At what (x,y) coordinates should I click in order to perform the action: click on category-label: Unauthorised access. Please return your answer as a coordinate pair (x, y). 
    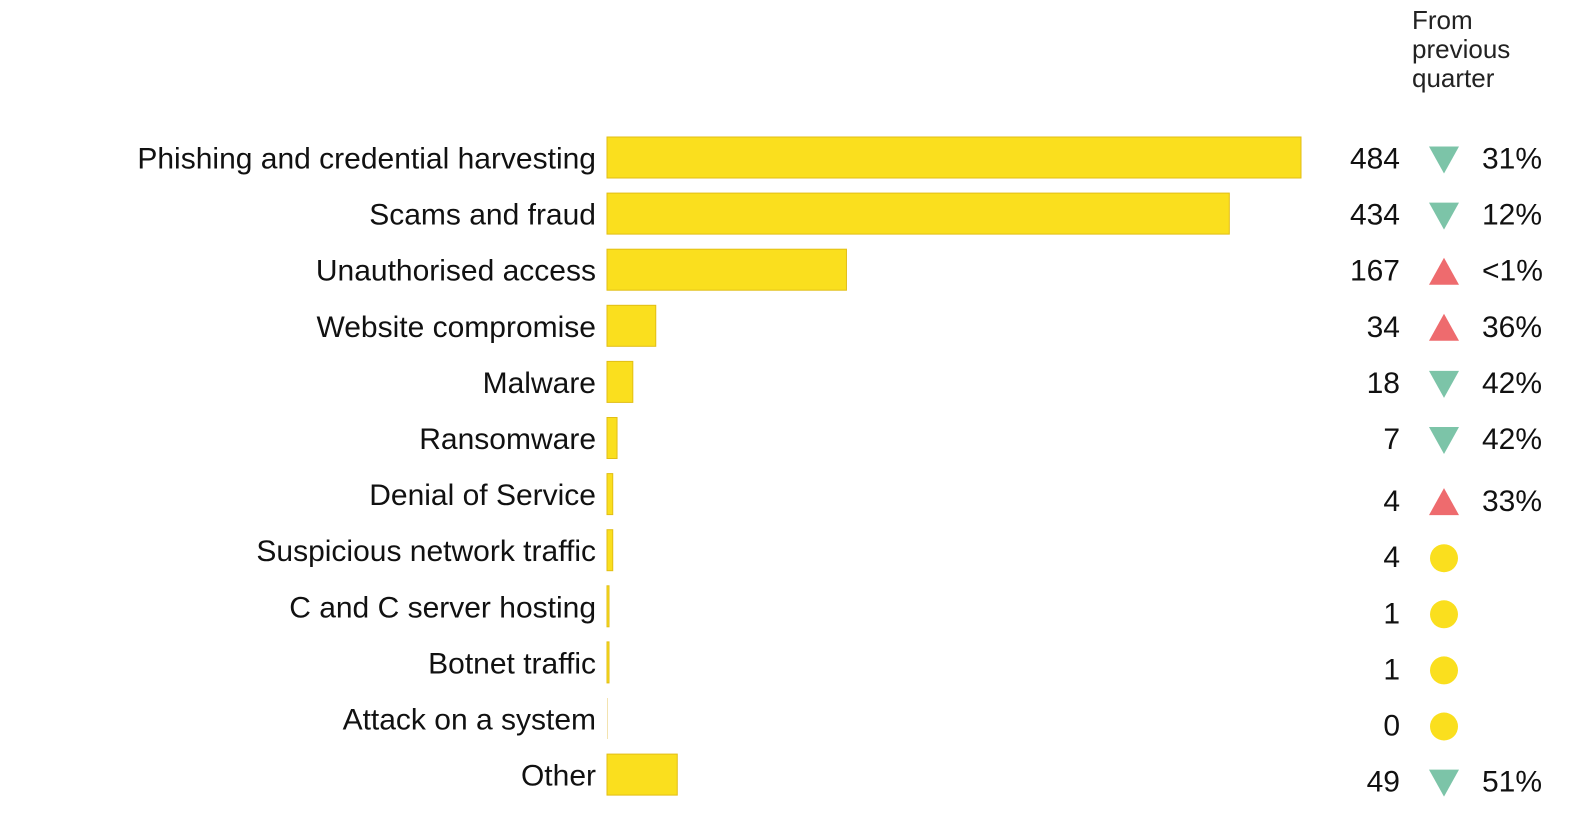
    Looking at the image, I should click on (456, 271).